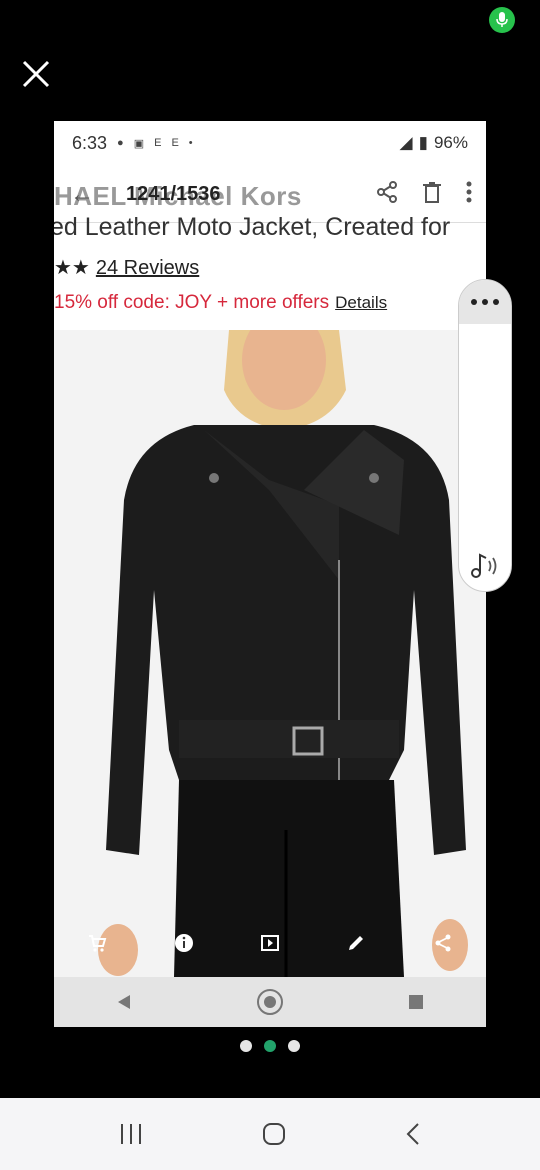 This screenshot has width=540, height=1170. Describe the element at coordinates (361, 302) in the screenshot. I see `details-link: Details` at that location.